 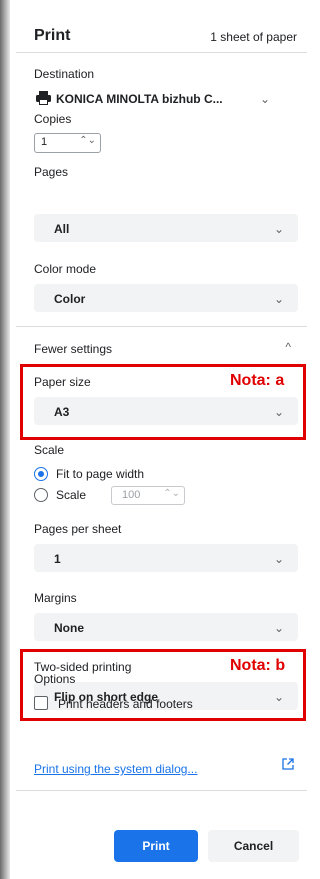 What do you see at coordinates (166, 558) in the screenshot?
I see `pages-per-sheet-select: 1 ⌄` at bounding box center [166, 558].